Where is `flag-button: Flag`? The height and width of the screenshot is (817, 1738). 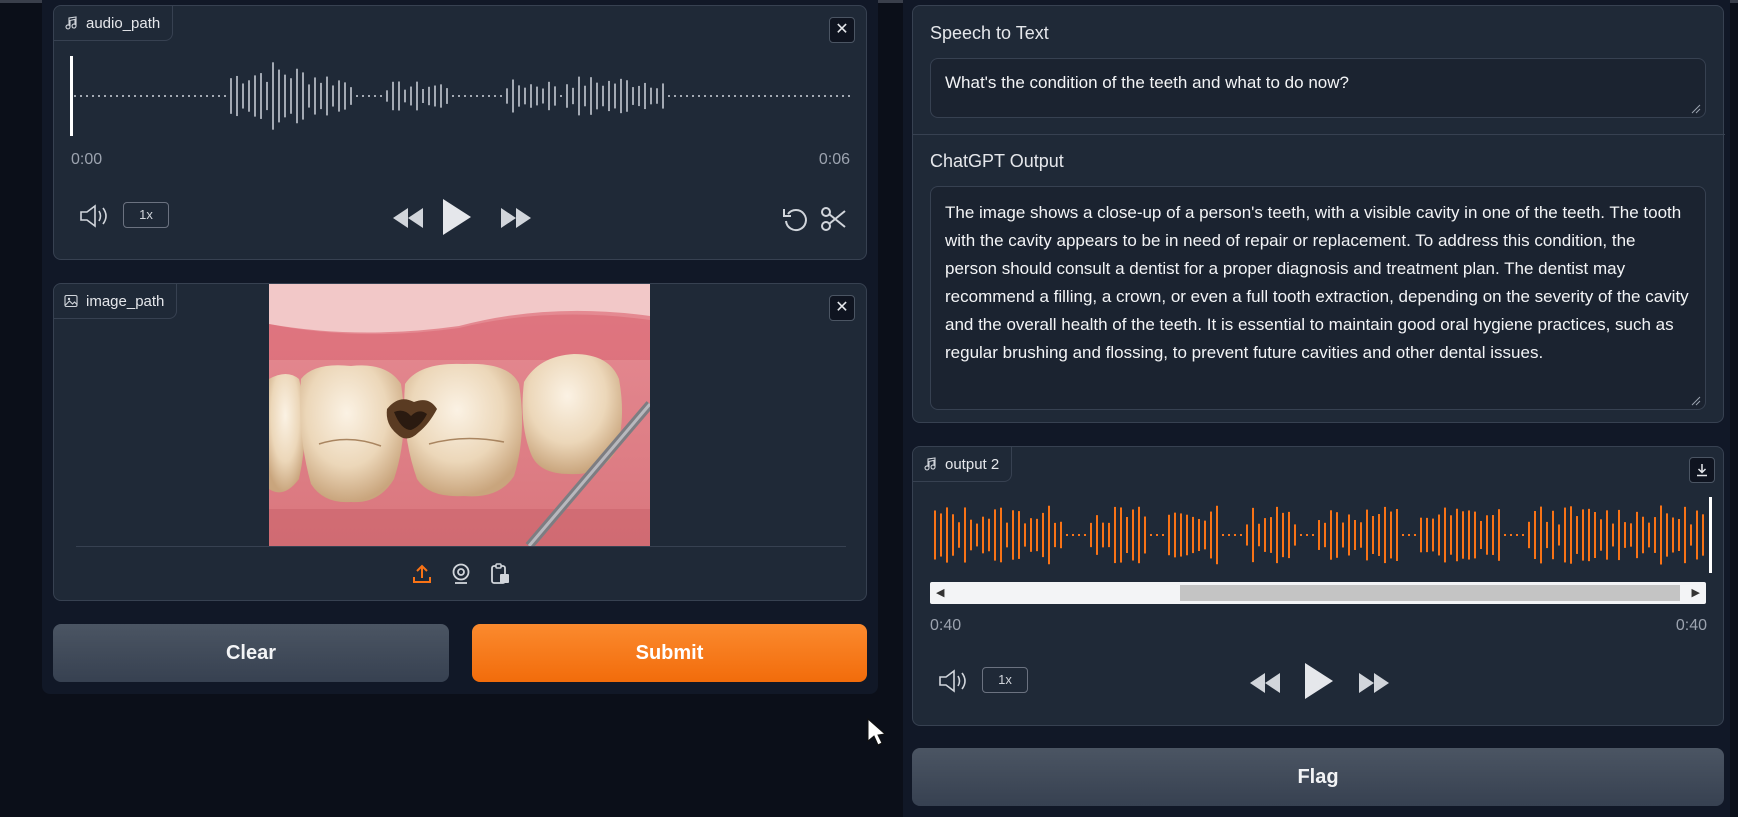
flag-button: Flag is located at coordinates (1318, 777).